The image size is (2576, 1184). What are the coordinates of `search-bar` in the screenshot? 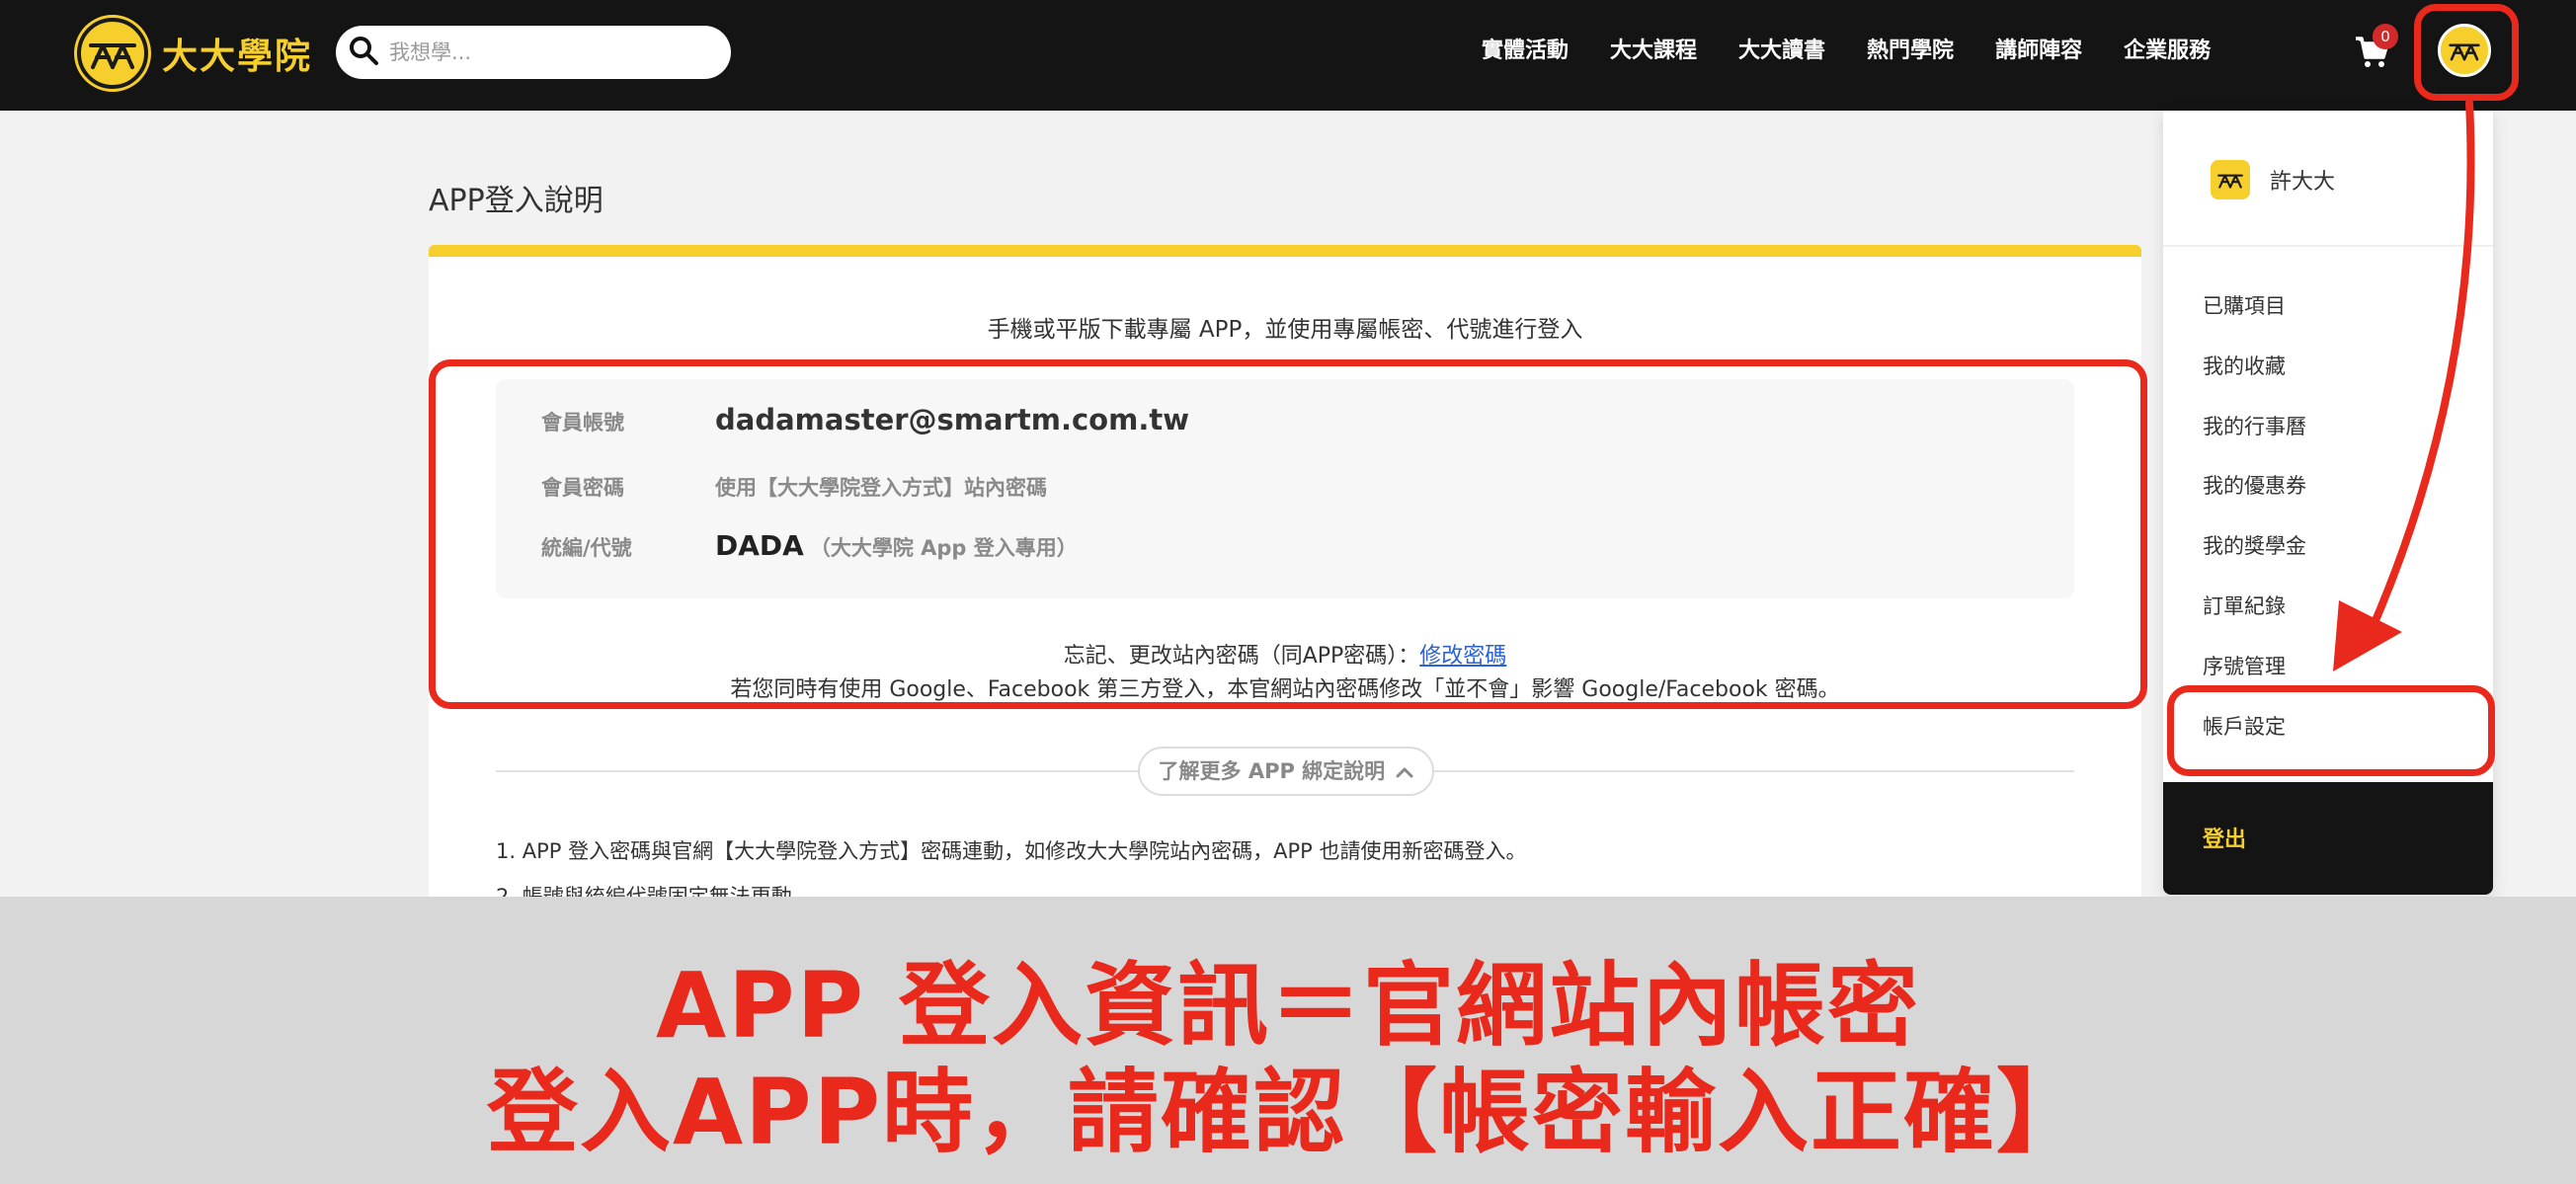 It's located at (533, 52).